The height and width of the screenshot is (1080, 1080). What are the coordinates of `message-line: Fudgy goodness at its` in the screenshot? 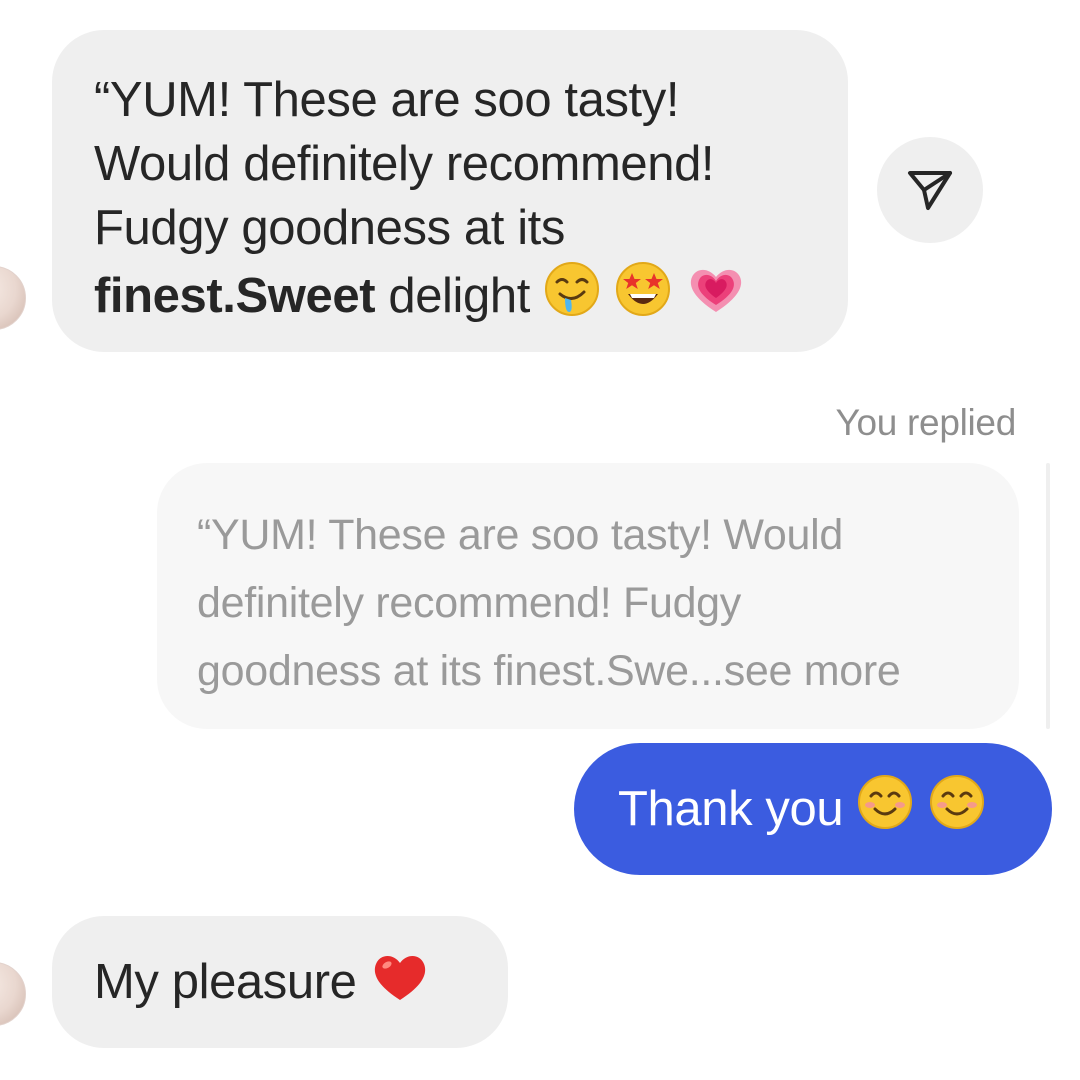 It's located at (330, 228).